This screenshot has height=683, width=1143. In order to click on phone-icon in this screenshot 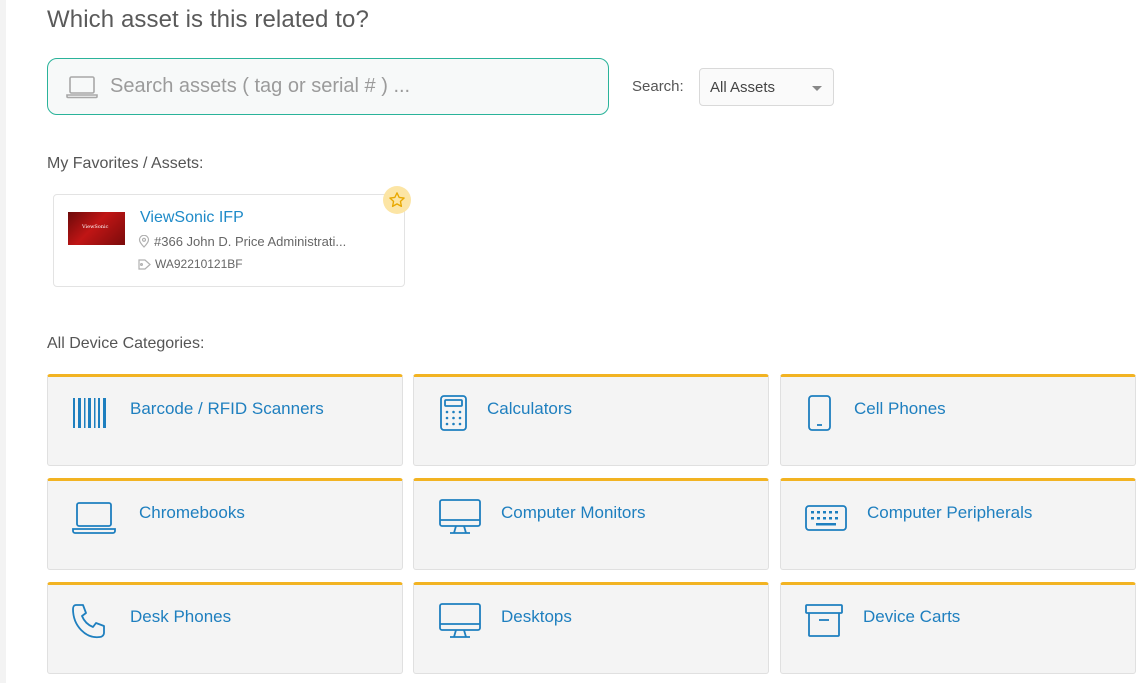, I will do `click(91, 624)`.